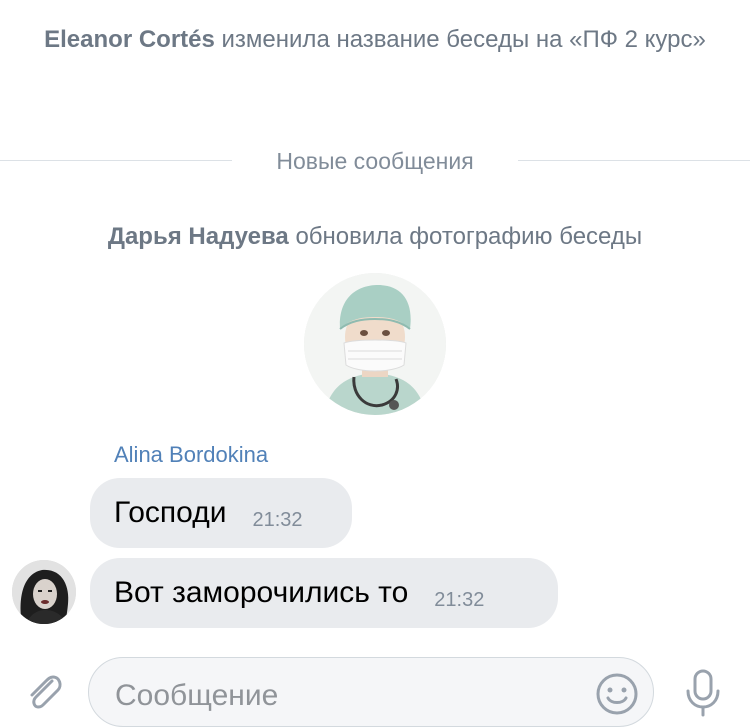 Image resolution: width=750 pixels, height=727 pixels. I want to click on microphone-icon, so click(703, 692).